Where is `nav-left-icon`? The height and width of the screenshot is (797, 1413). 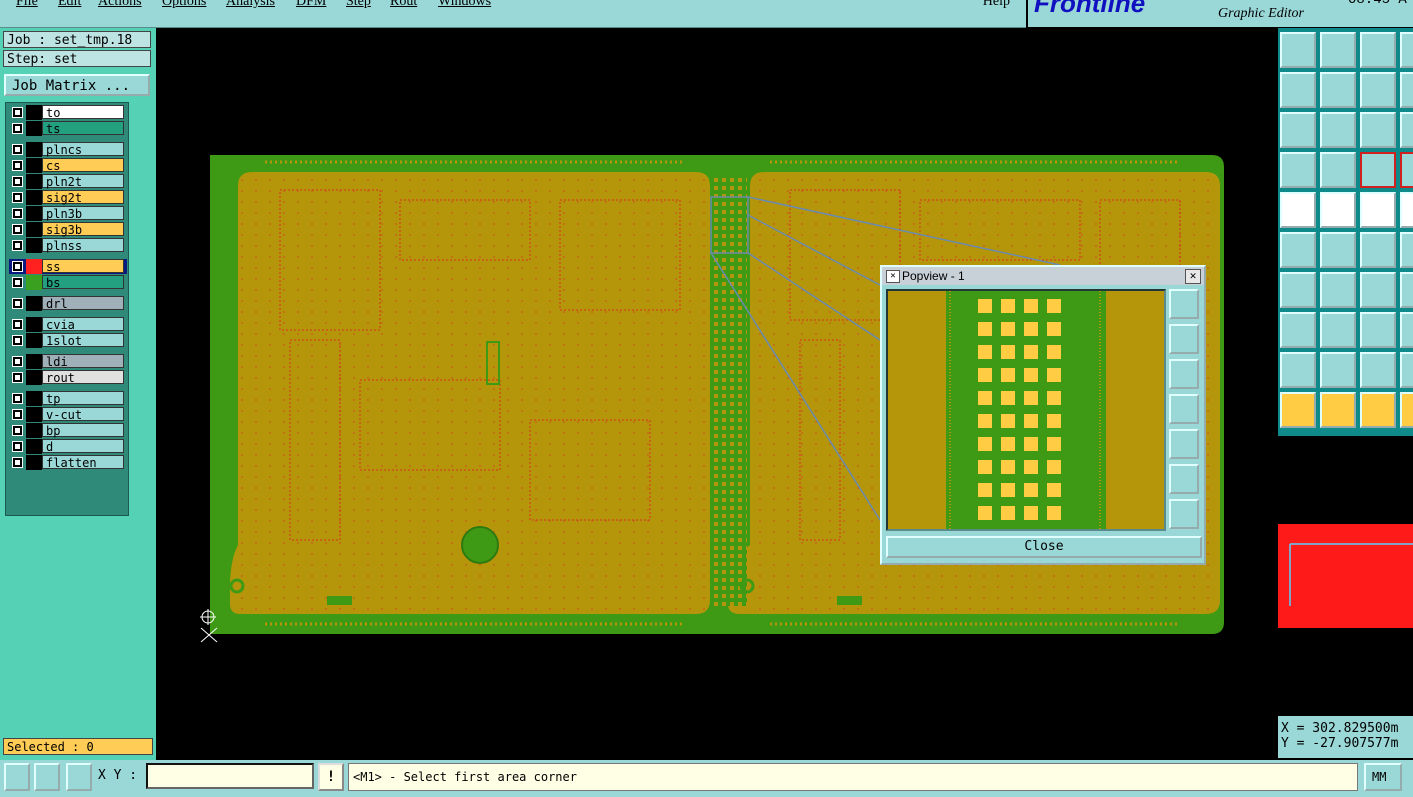 nav-left-icon is located at coordinates (1298, 90).